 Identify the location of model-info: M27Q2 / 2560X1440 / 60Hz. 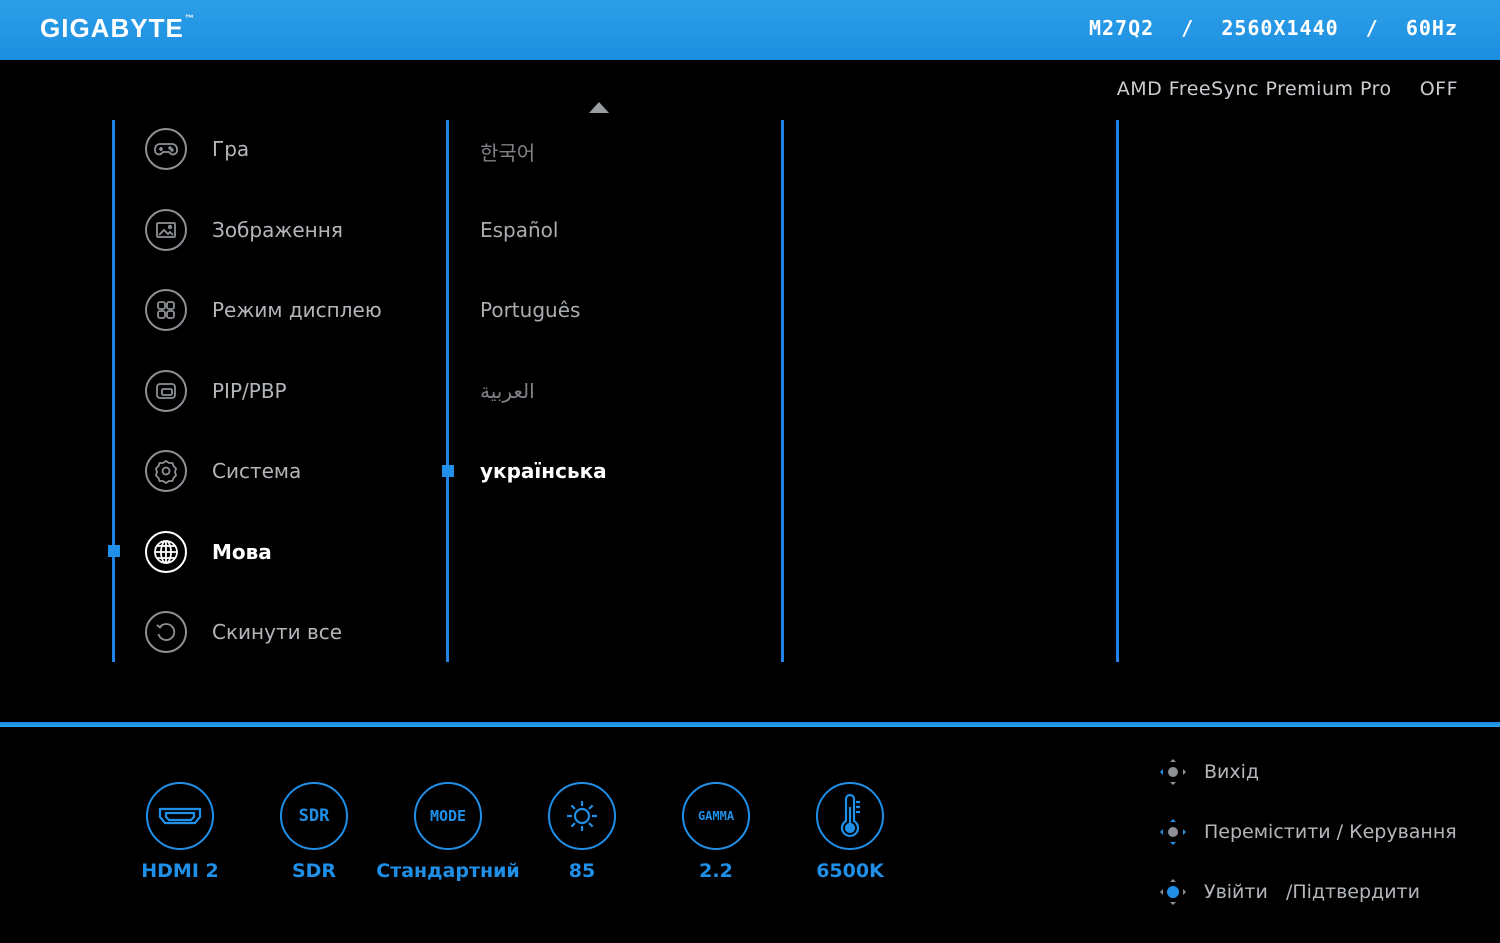
(1273, 28).